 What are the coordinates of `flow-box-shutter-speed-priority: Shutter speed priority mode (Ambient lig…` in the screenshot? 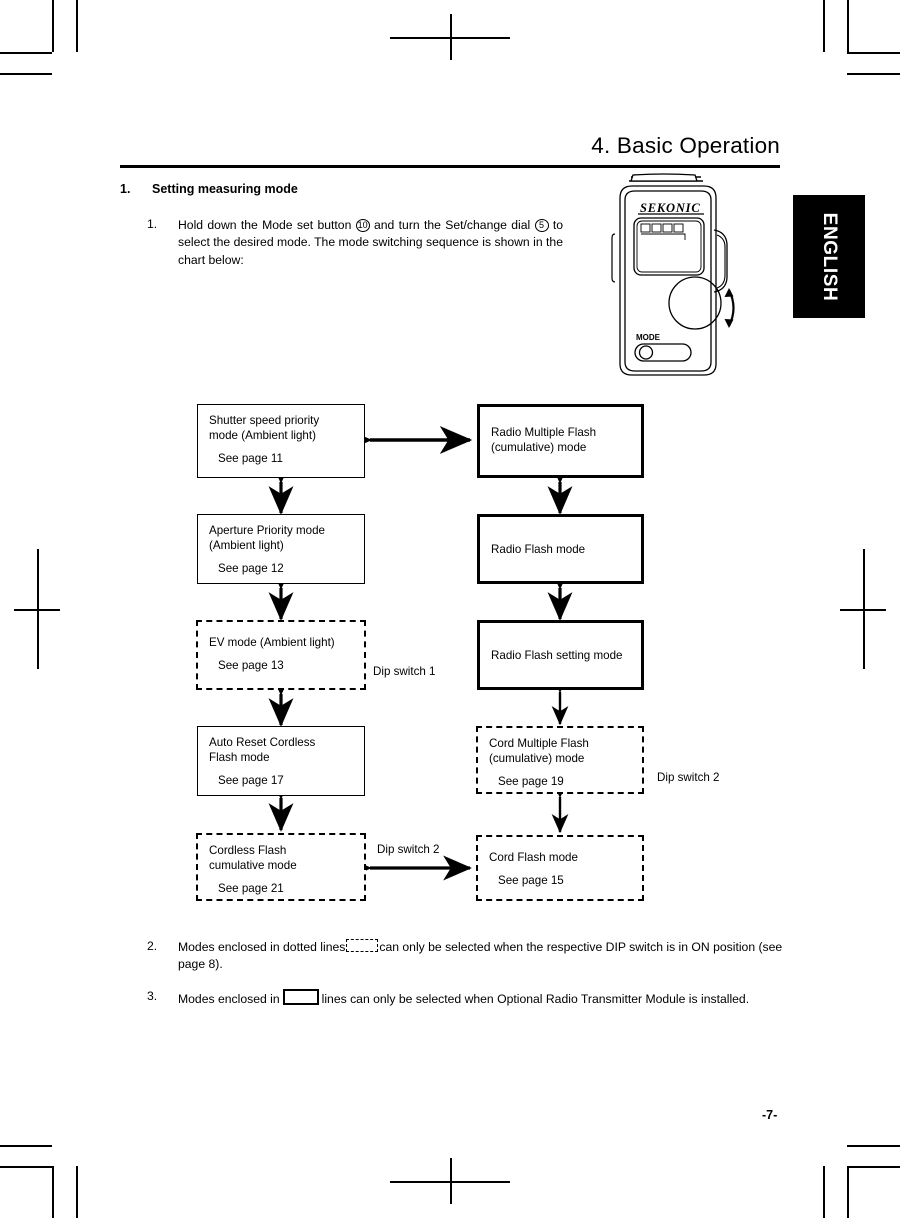 It's located at (281, 441).